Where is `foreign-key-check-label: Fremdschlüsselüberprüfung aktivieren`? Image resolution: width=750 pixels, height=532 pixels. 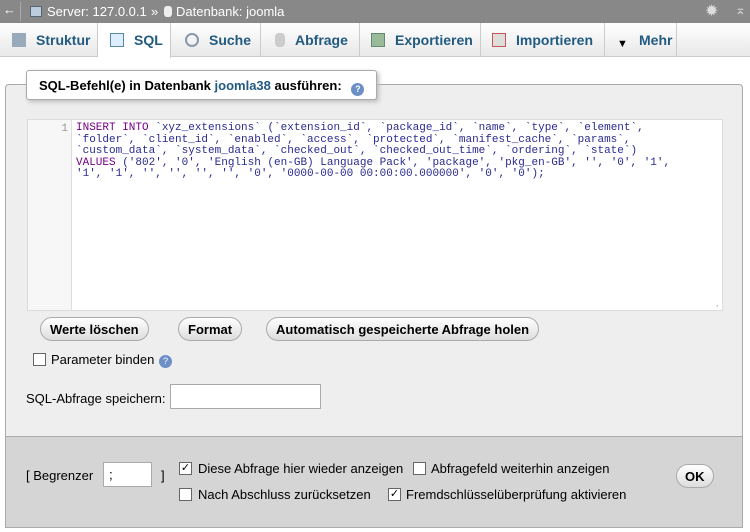 foreign-key-check-label: Fremdschlüsselüberprüfung aktivieren is located at coordinates (516, 494).